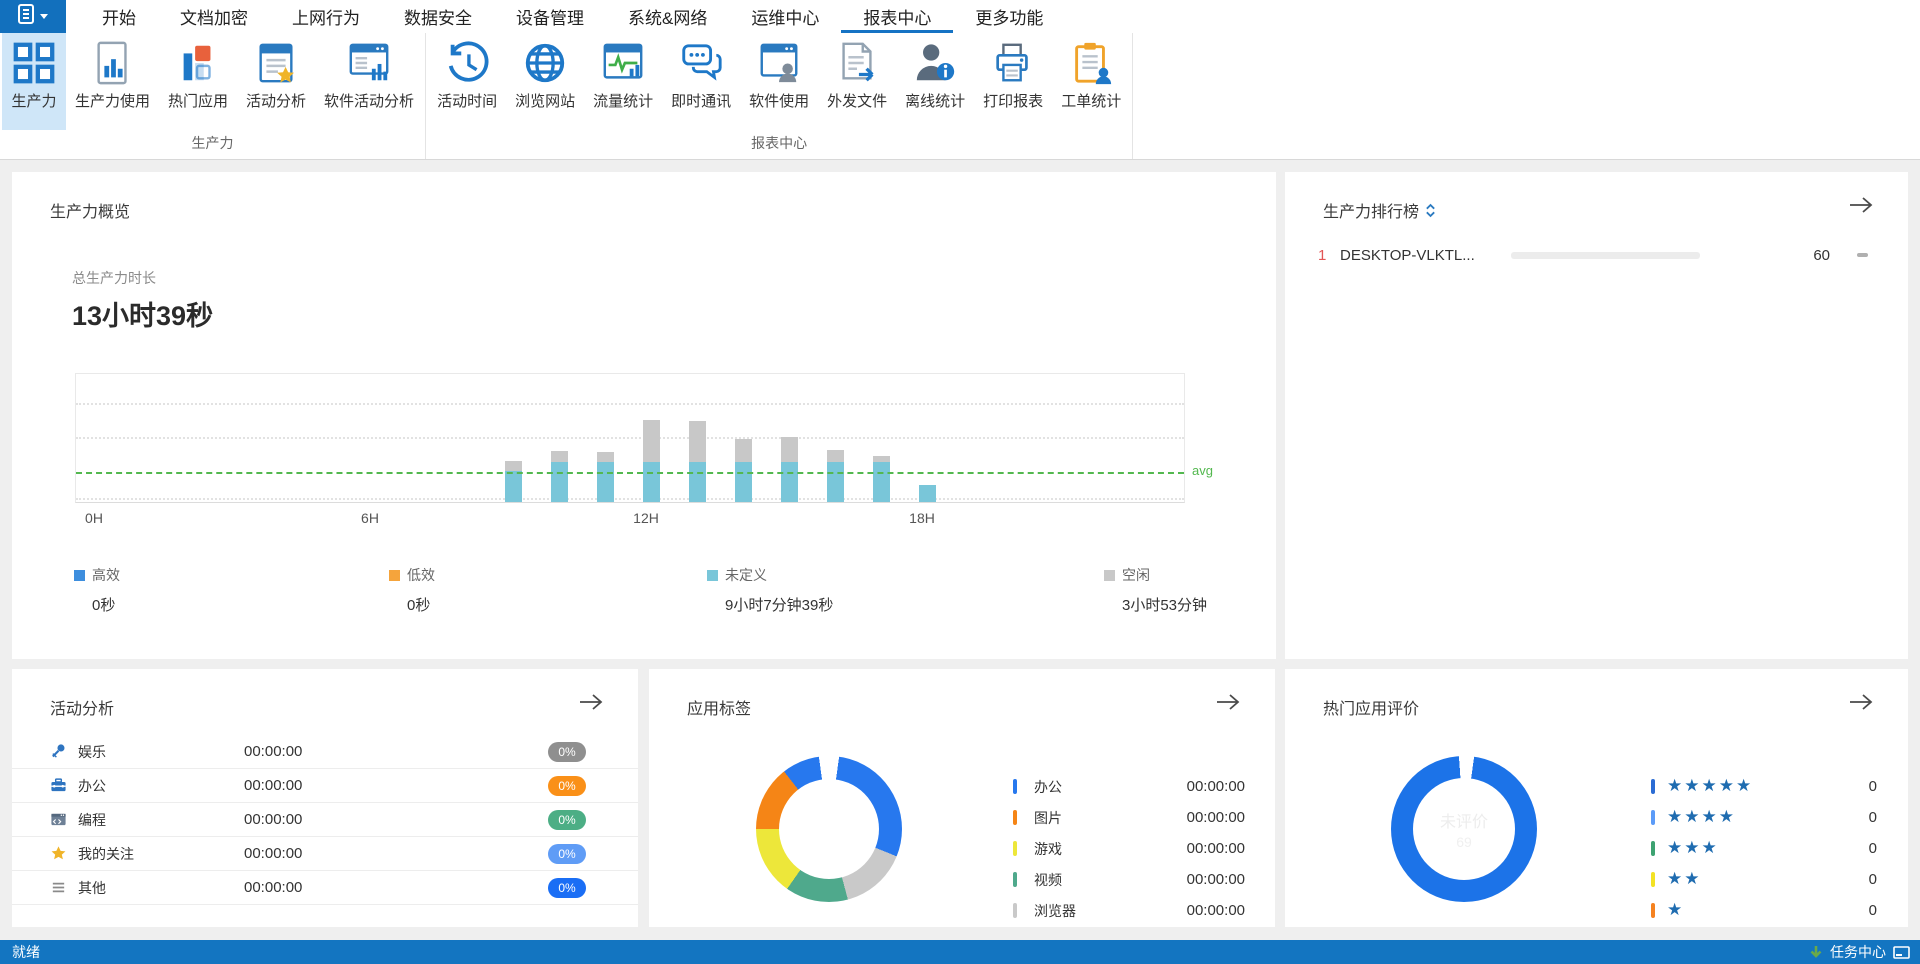 This screenshot has width=1920, height=964. What do you see at coordinates (92, 751) in the screenshot?
I see `activity-label: 娱乐` at bounding box center [92, 751].